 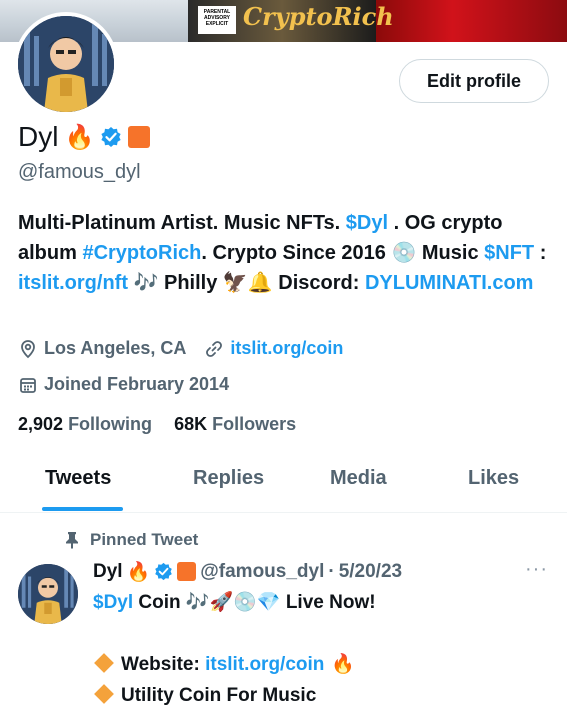 What do you see at coordinates (115, 348) in the screenshot?
I see `location-text: Los Angeles, CA` at bounding box center [115, 348].